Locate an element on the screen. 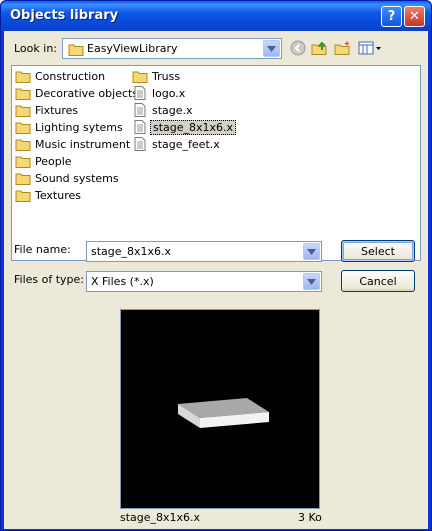 The image size is (432, 531). list-item-label: People is located at coordinates (53, 161).